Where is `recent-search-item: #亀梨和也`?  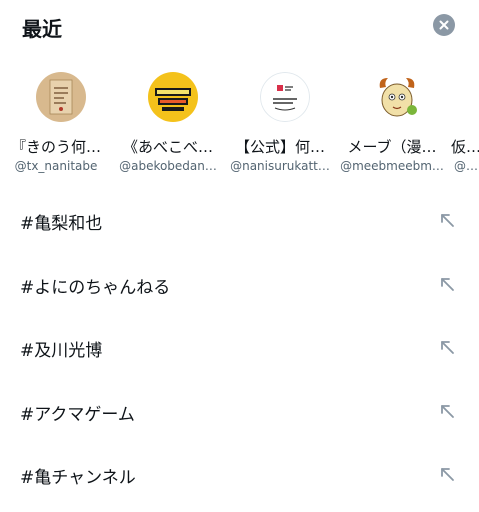
recent-search-item: #亀梨和也 is located at coordinates (239, 221).